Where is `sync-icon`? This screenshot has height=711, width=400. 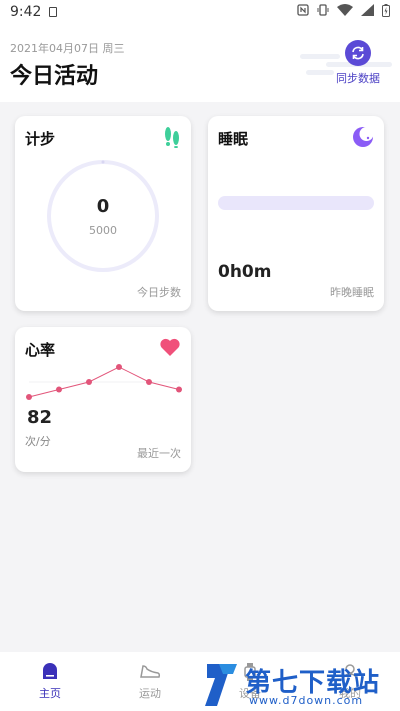 sync-icon is located at coordinates (358, 53).